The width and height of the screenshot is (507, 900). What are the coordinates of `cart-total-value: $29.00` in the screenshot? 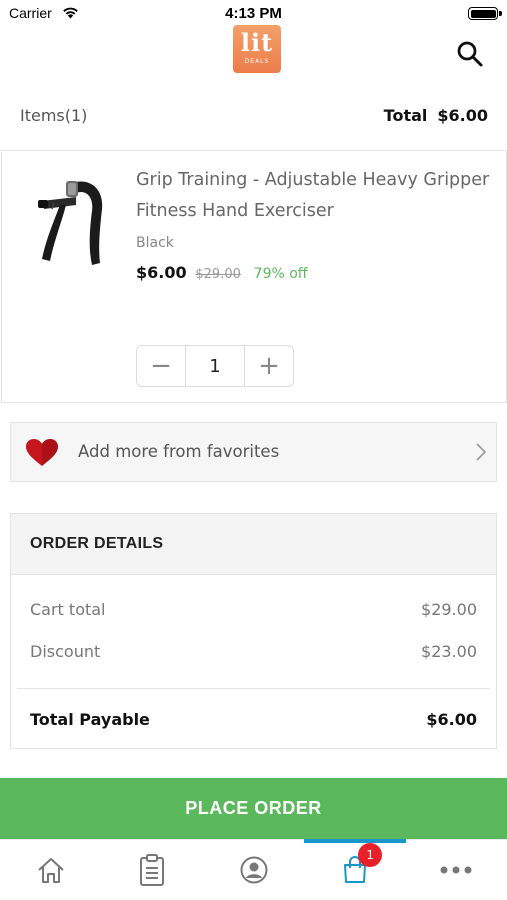 It's located at (449, 609).